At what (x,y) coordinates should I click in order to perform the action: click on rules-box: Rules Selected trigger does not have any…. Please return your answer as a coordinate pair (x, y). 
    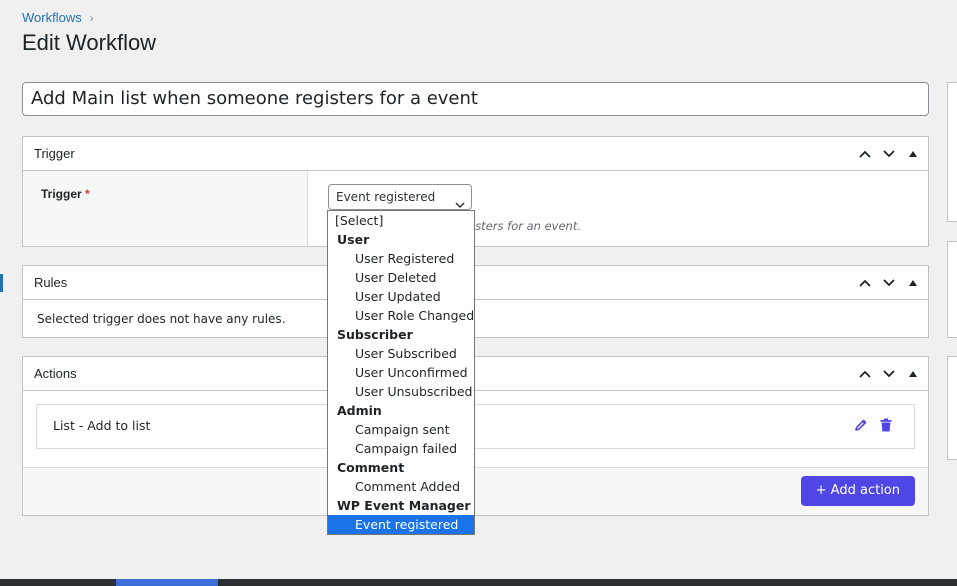
    Looking at the image, I should click on (475, 301).